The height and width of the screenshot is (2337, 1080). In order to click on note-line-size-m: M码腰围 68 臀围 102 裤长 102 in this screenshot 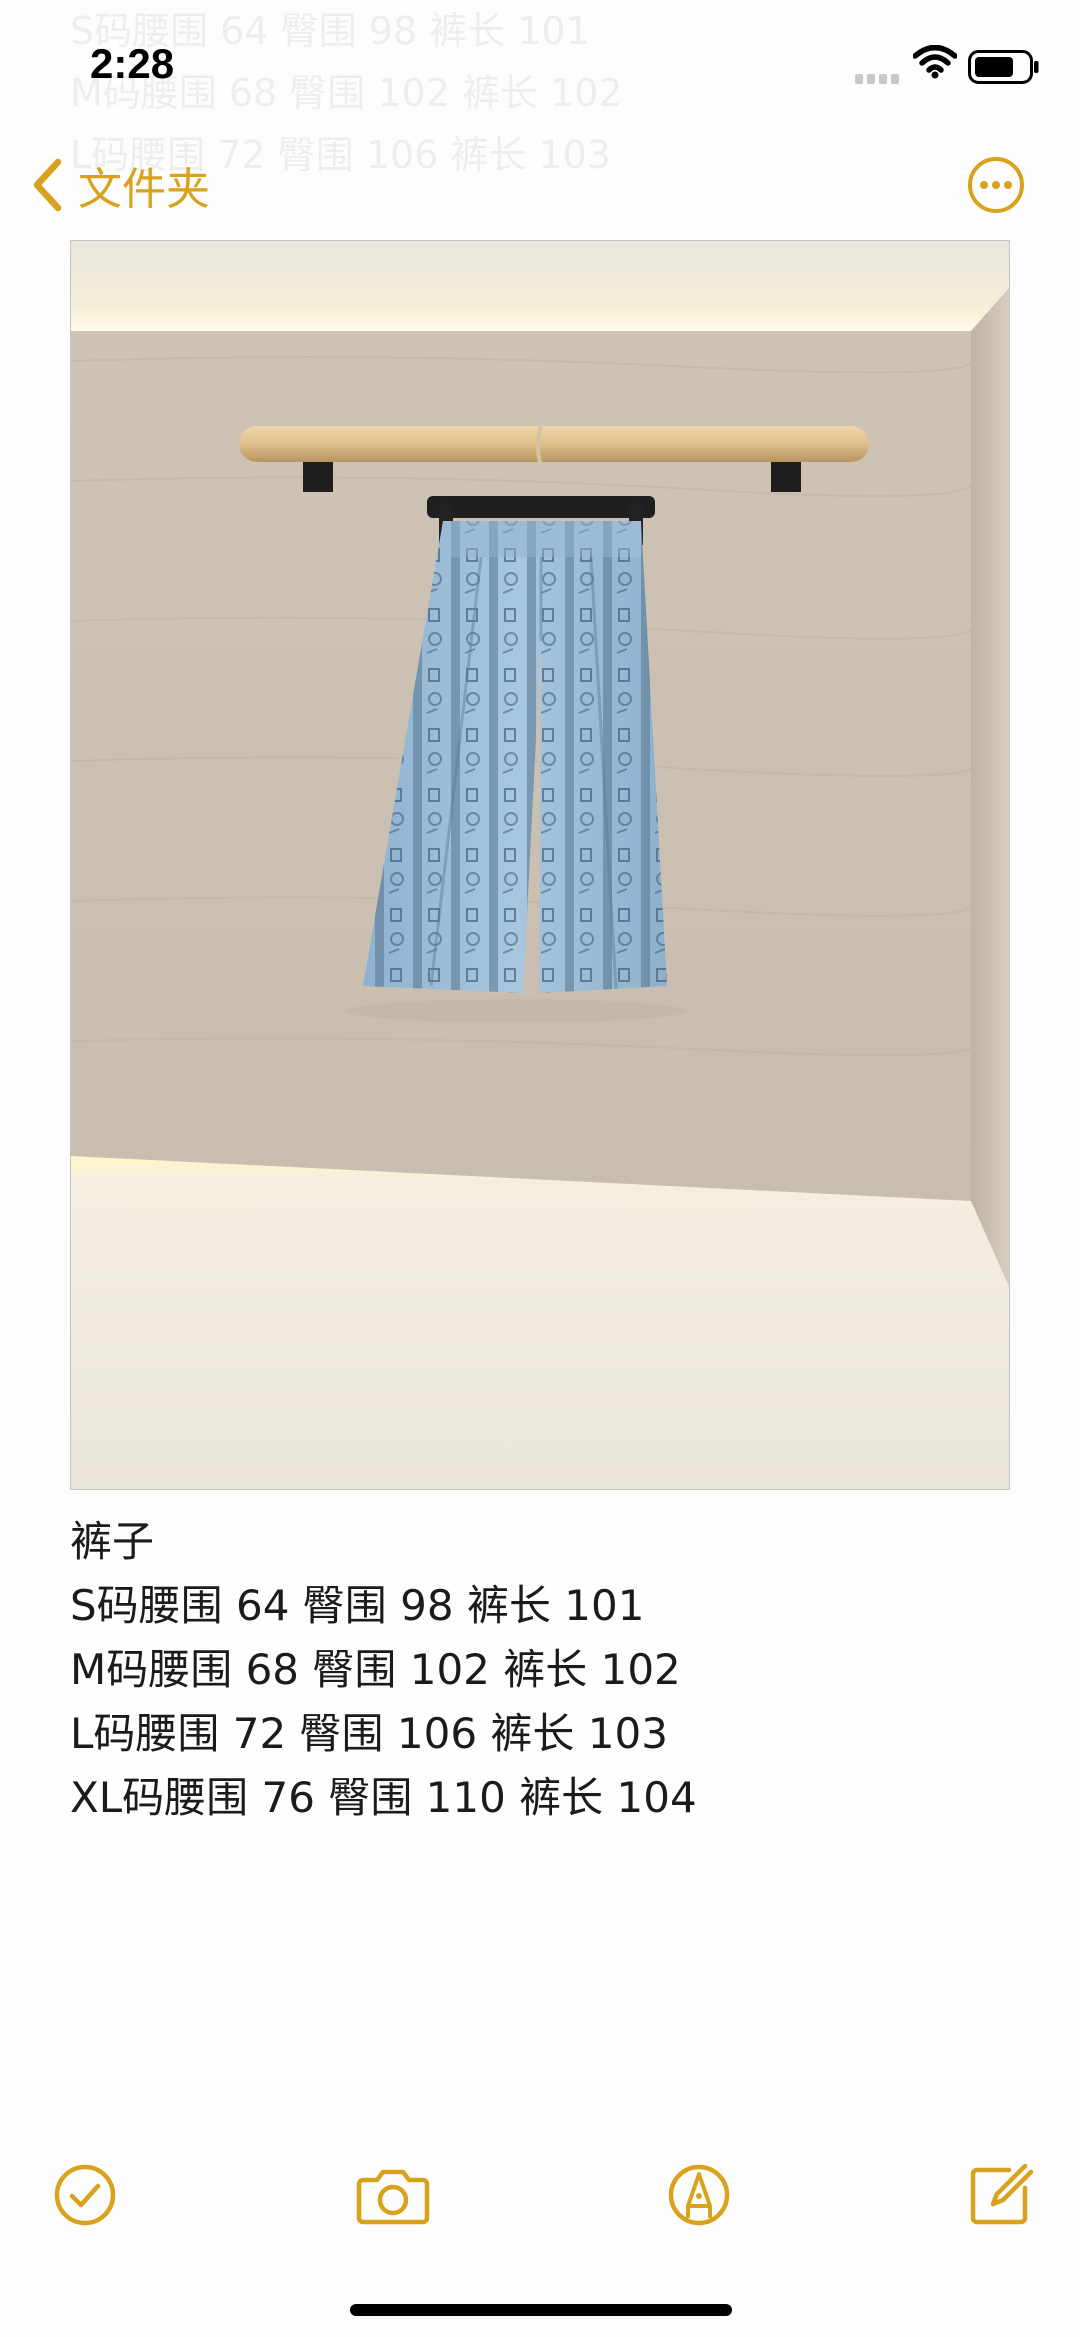, I will do `click(375, 1669)`.